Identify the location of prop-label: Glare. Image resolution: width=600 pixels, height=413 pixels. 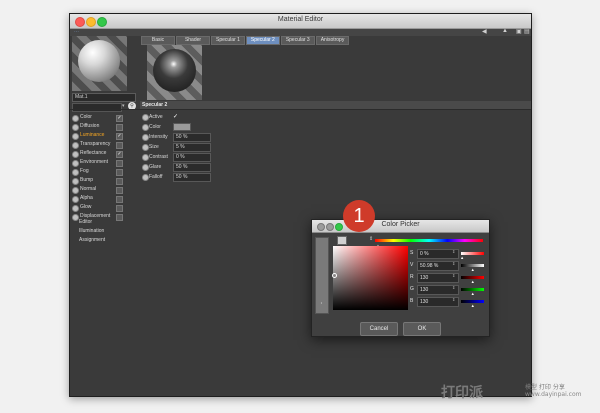
(155, 167).